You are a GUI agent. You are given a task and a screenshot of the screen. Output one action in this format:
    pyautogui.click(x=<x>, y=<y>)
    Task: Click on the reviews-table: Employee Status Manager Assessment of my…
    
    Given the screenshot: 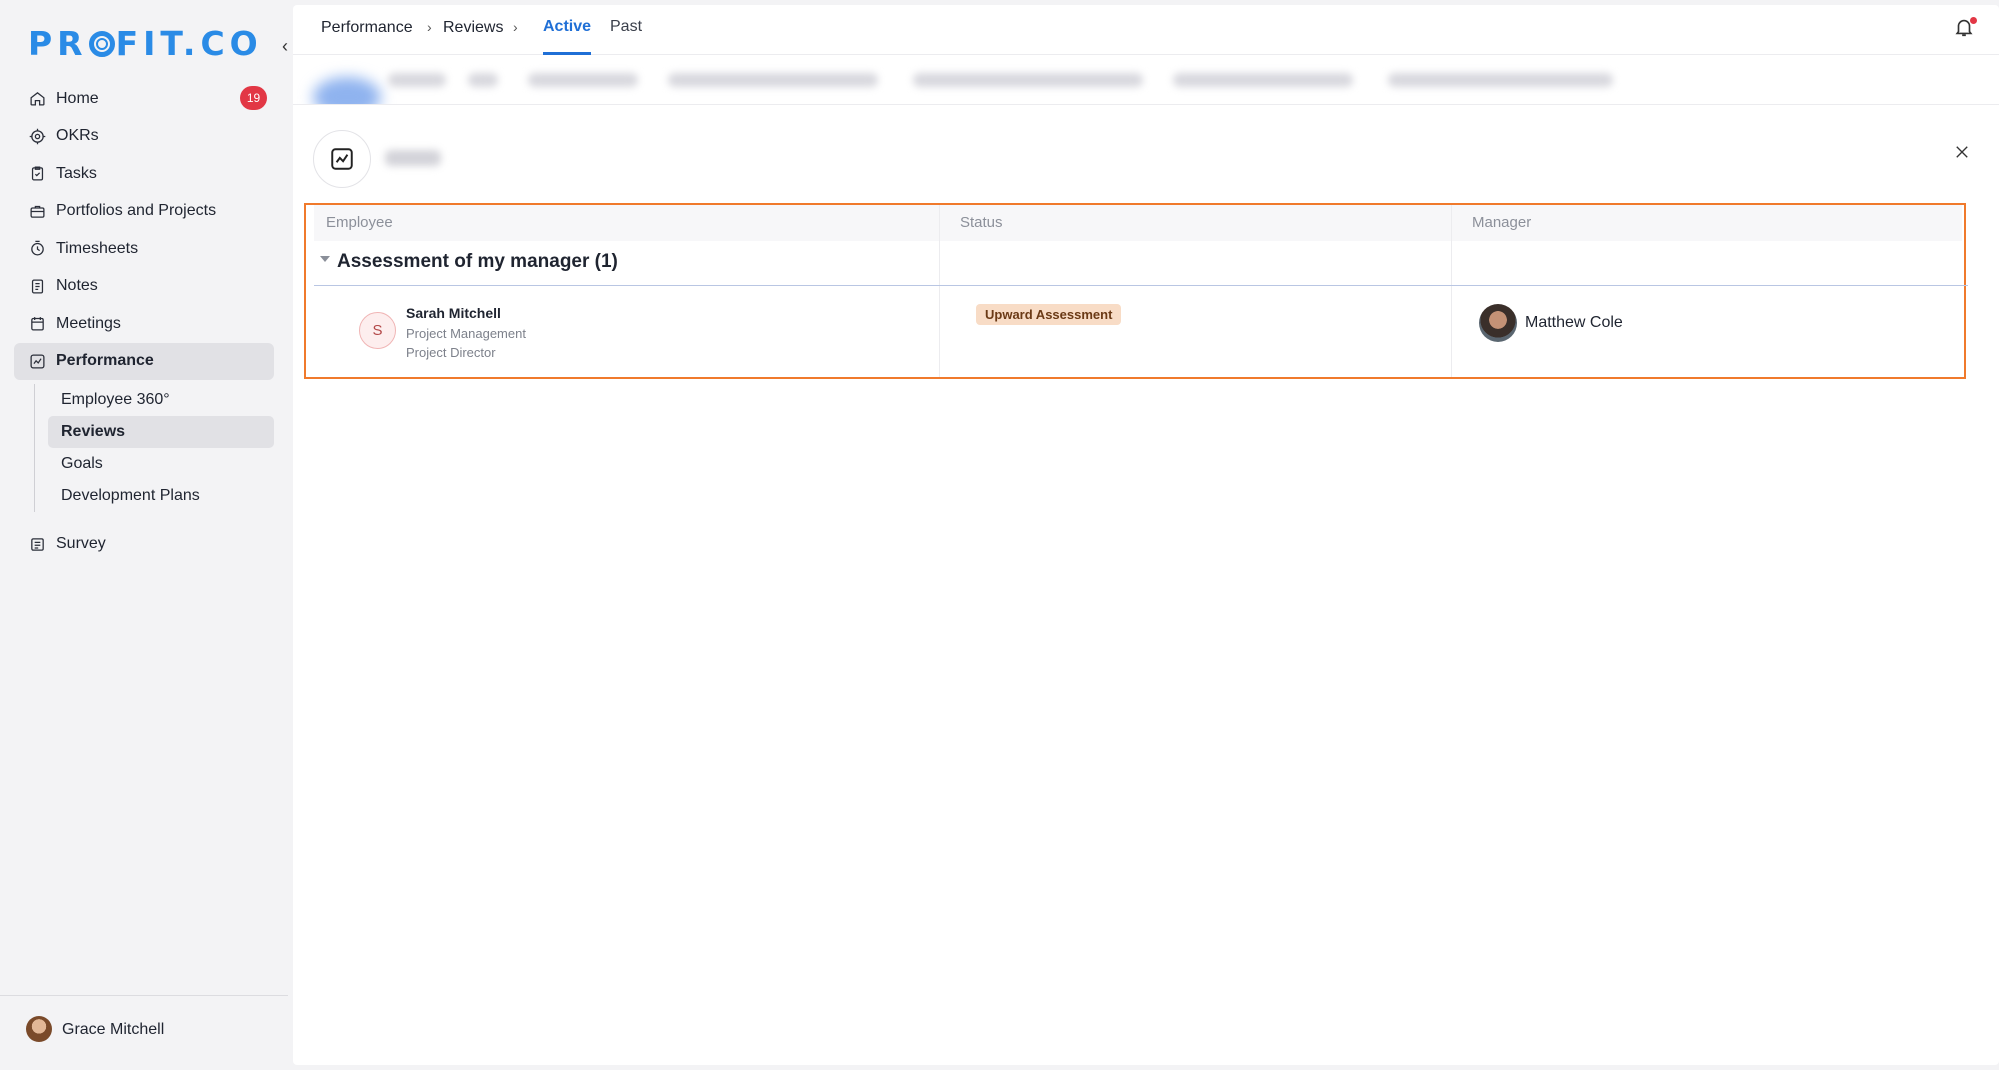 What is the action you would take?
    pyautogui.click(x=1136, y=291)
    